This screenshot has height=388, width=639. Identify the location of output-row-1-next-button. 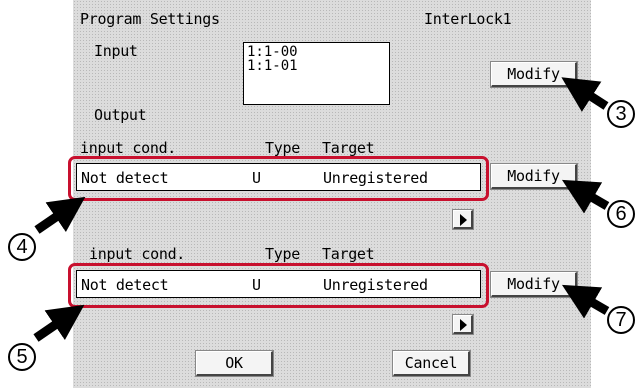
(463, 219).